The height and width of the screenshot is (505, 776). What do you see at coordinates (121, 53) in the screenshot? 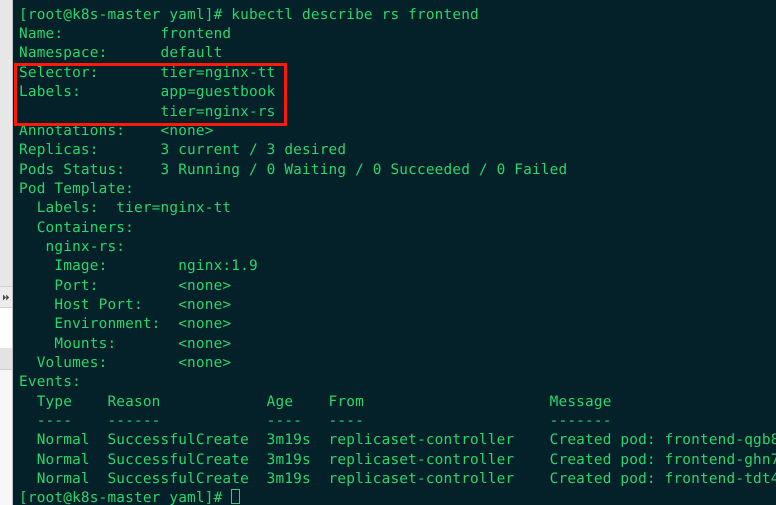
I see `terminal-line-namespace: Namespace: default` at bounding box center [121, 53].